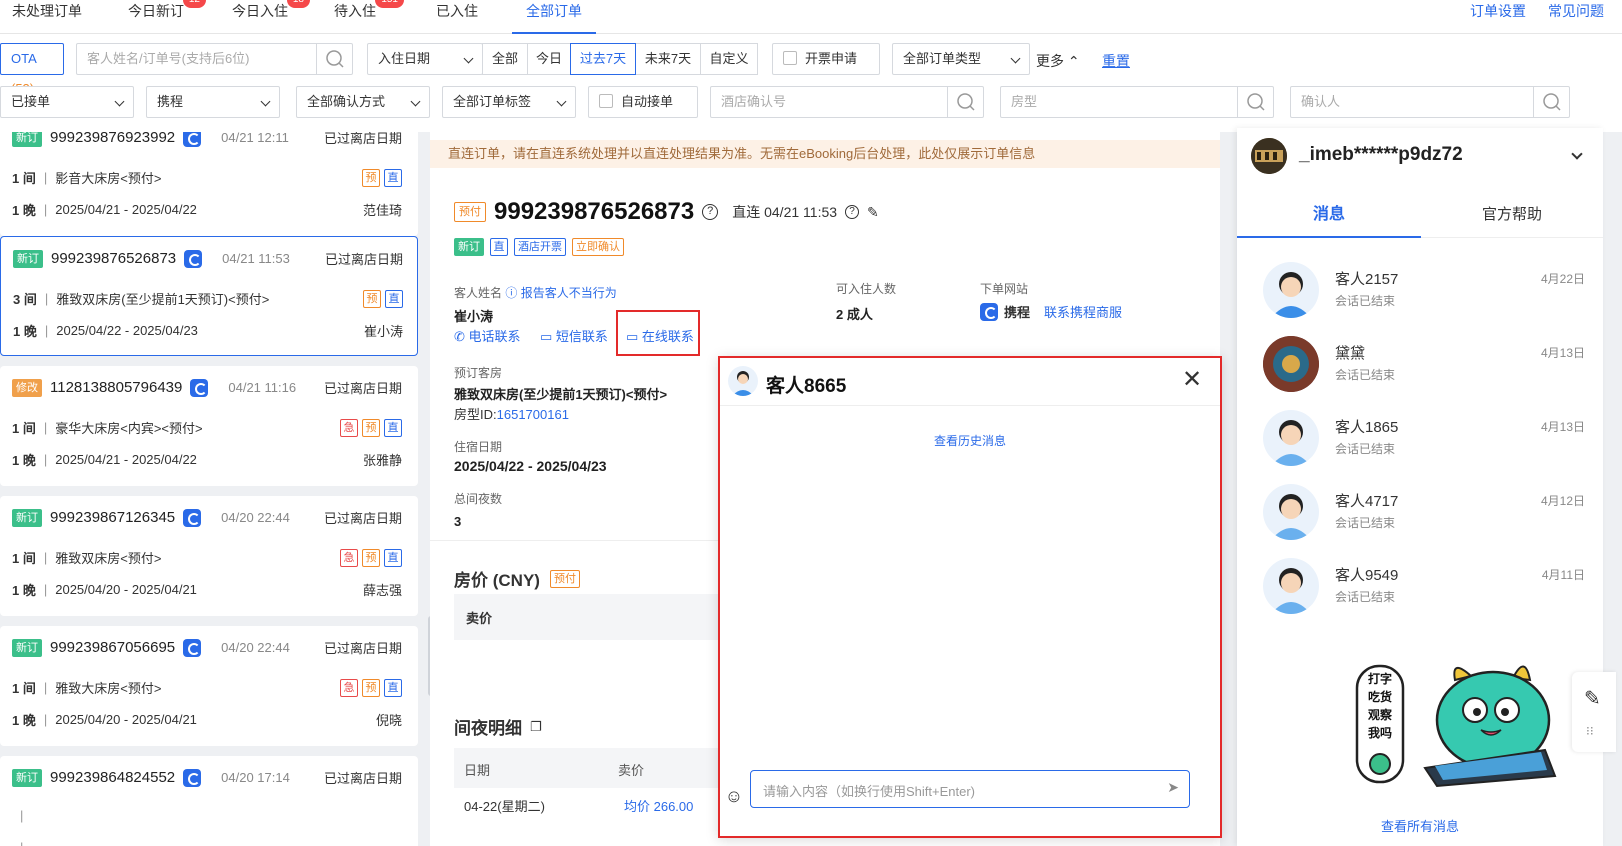 The width and height of the screenshot is (1622, 846). What do you see at coordinates (505, 59) in the screenshot?
I see `date-all: 全部` at bounding box center [505, 59].